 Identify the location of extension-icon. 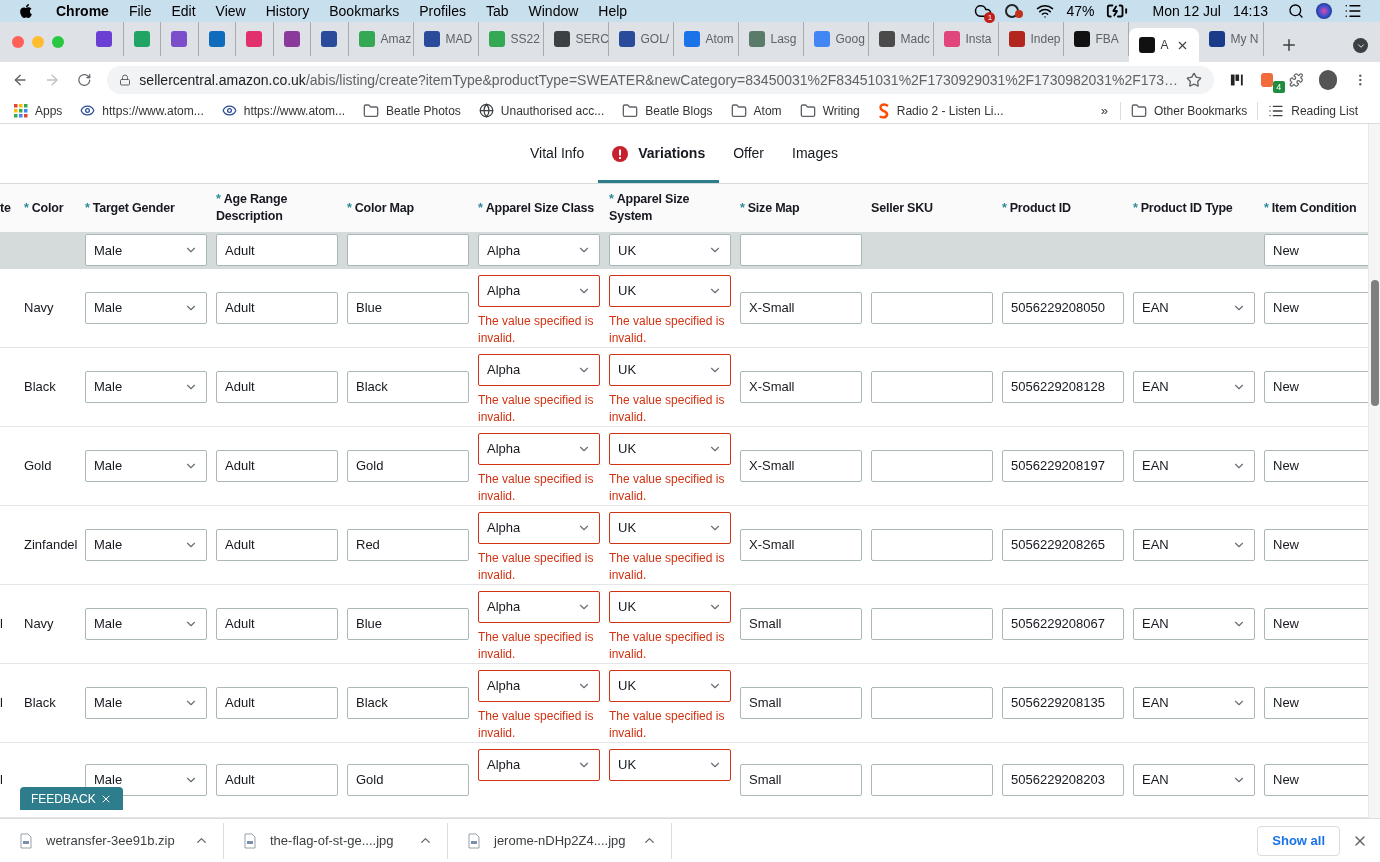
(1237, 80).